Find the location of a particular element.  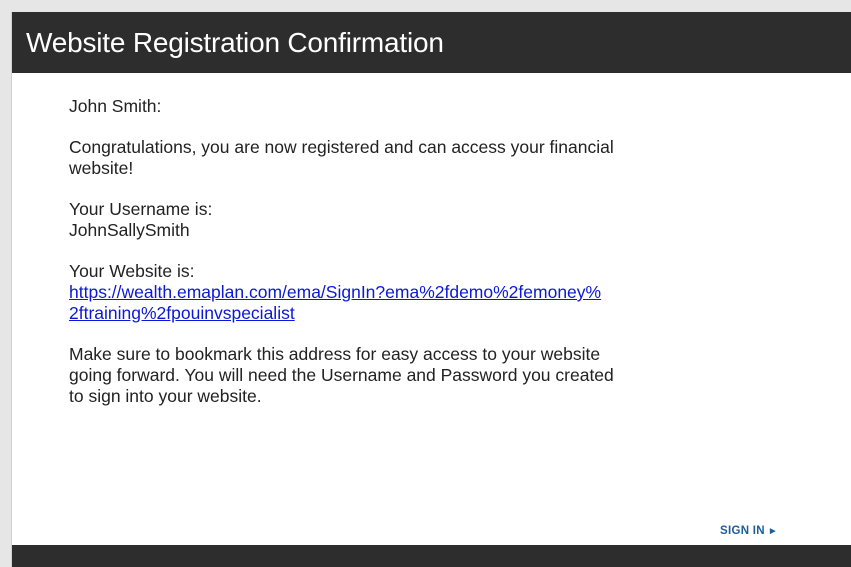

sign-in-label: SIGN IN is located at coordinates (742, 531).